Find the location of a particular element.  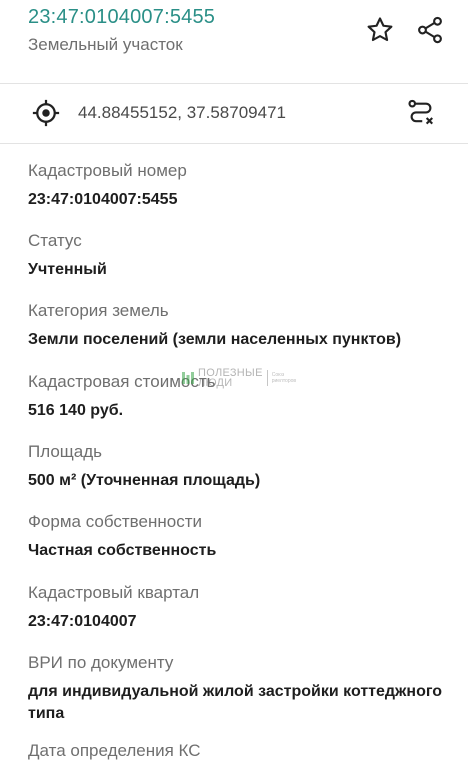

field-label: ВРИ по документу is located at coordinates (101, 662).